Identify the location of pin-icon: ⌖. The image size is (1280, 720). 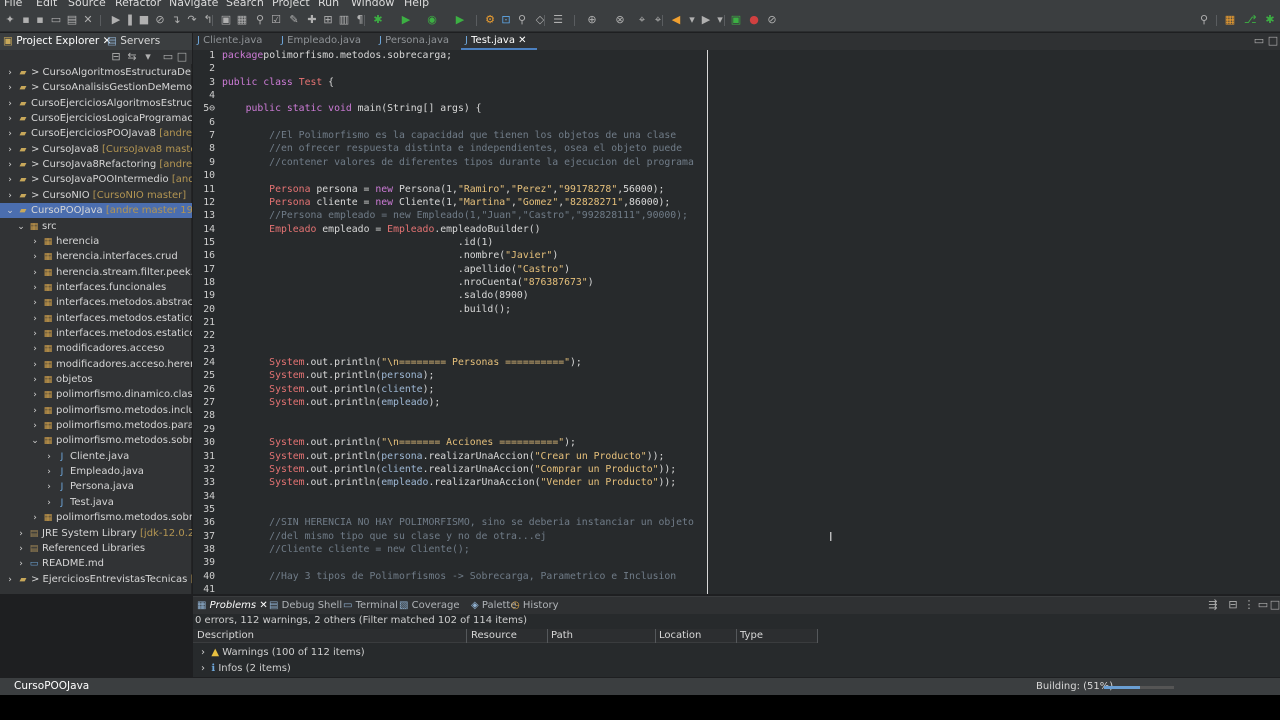
(642, 20).